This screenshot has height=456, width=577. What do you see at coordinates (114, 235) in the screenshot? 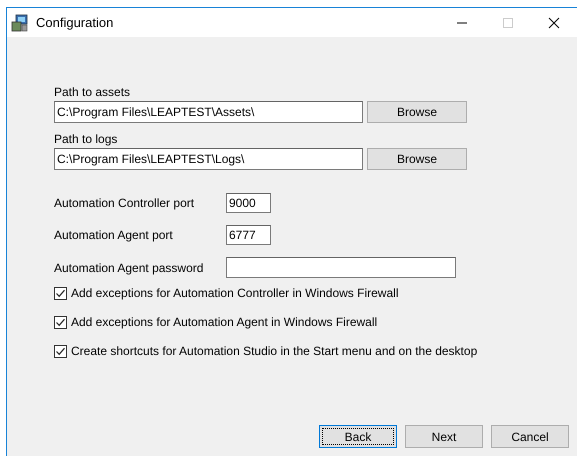
I see `field-label: Automation Agent port` at bounding box center [114, 235].